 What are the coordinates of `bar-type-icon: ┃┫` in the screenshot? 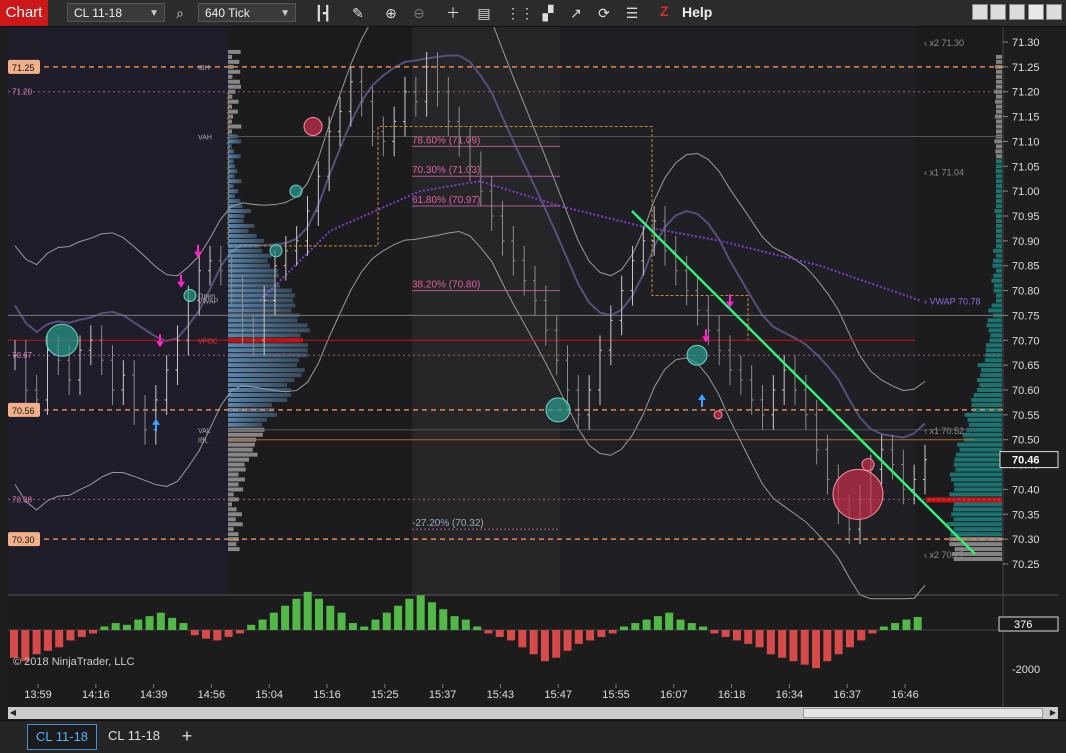 It's located at (323, 13).